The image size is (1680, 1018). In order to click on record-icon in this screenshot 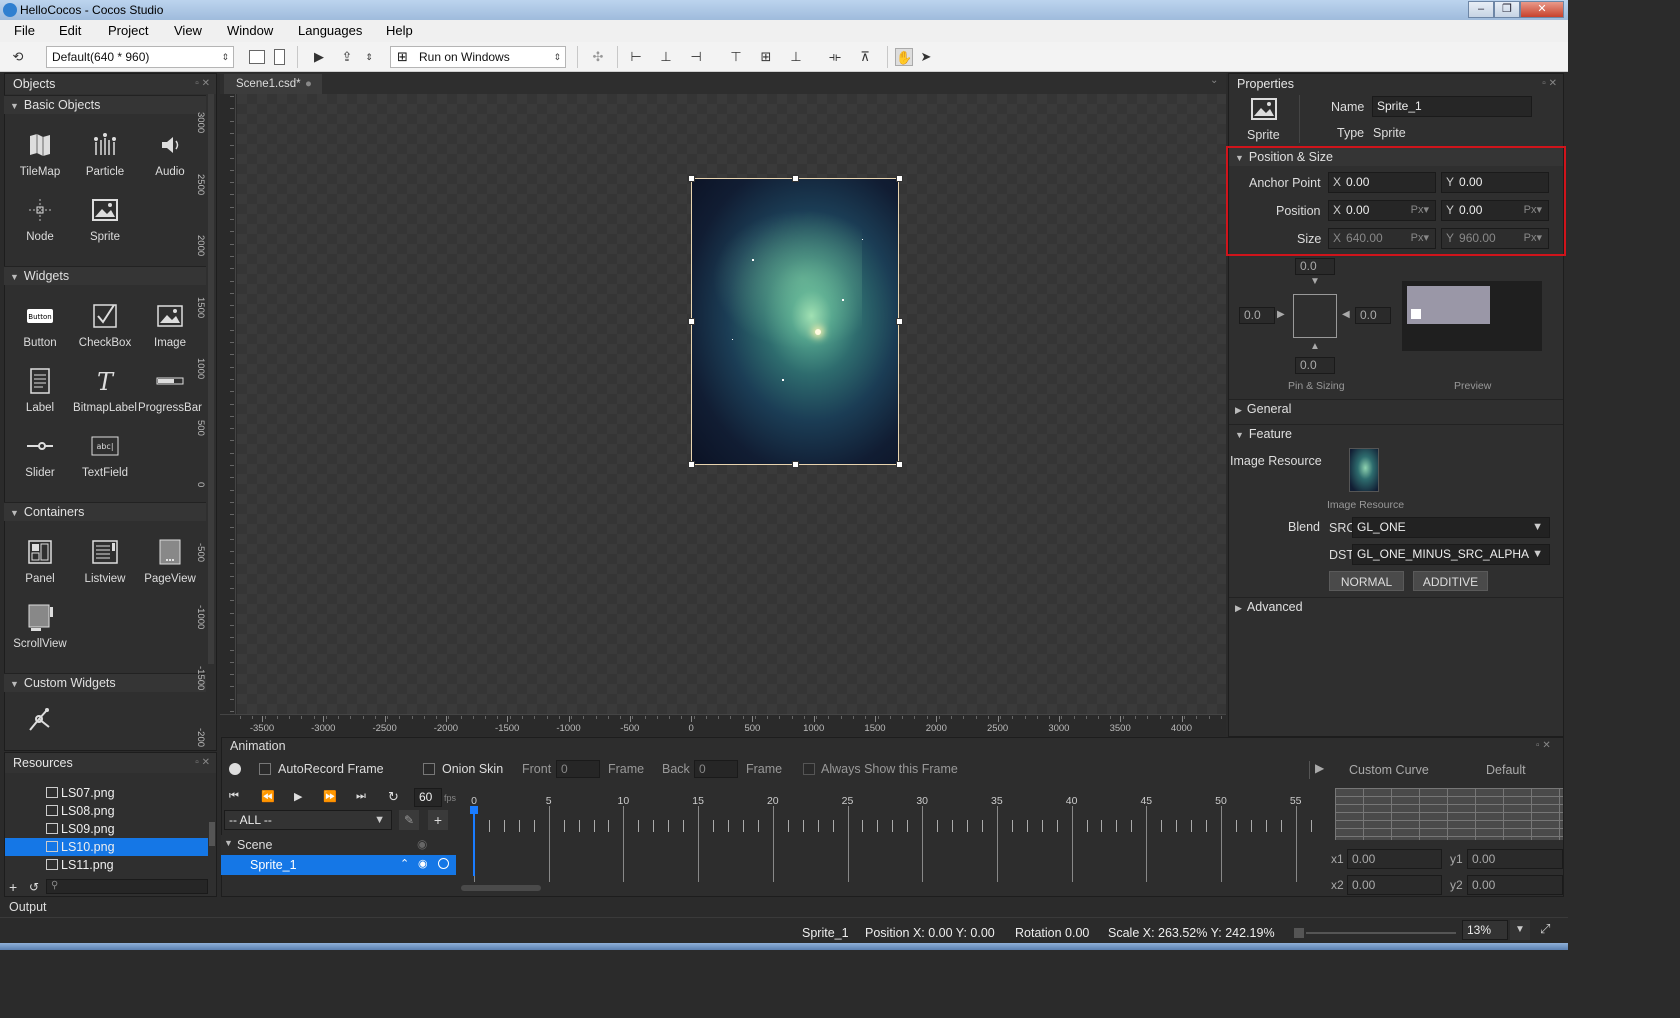, I will do `click(235, 769)`.